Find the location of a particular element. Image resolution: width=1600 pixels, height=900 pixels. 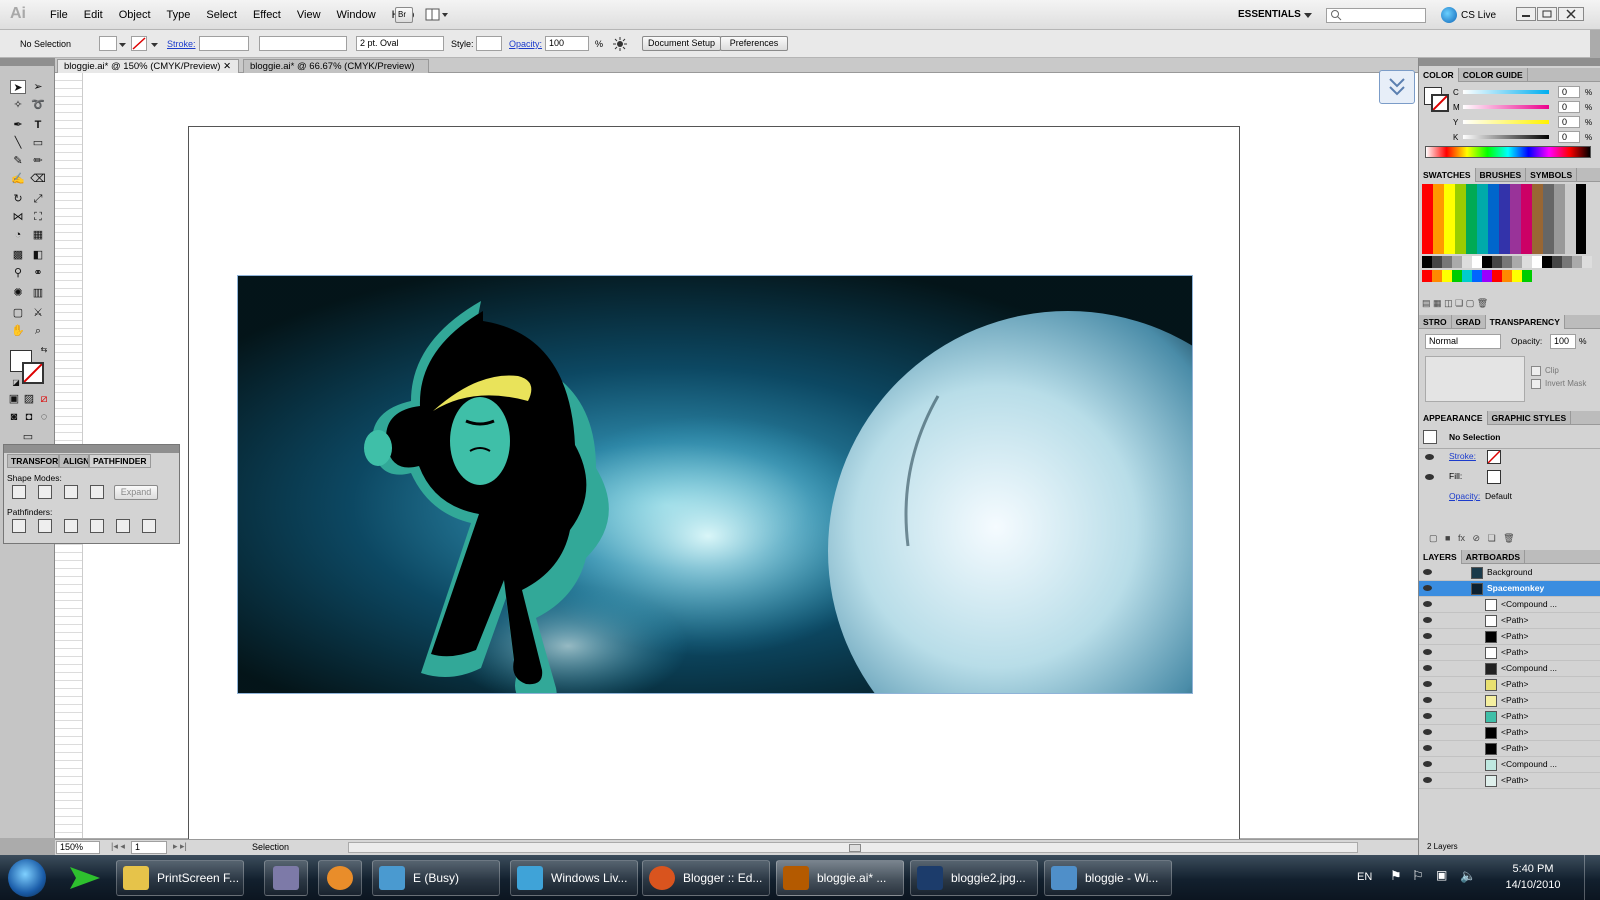

draw-normal-icon: ◙ is located at coordinates (14, 417).